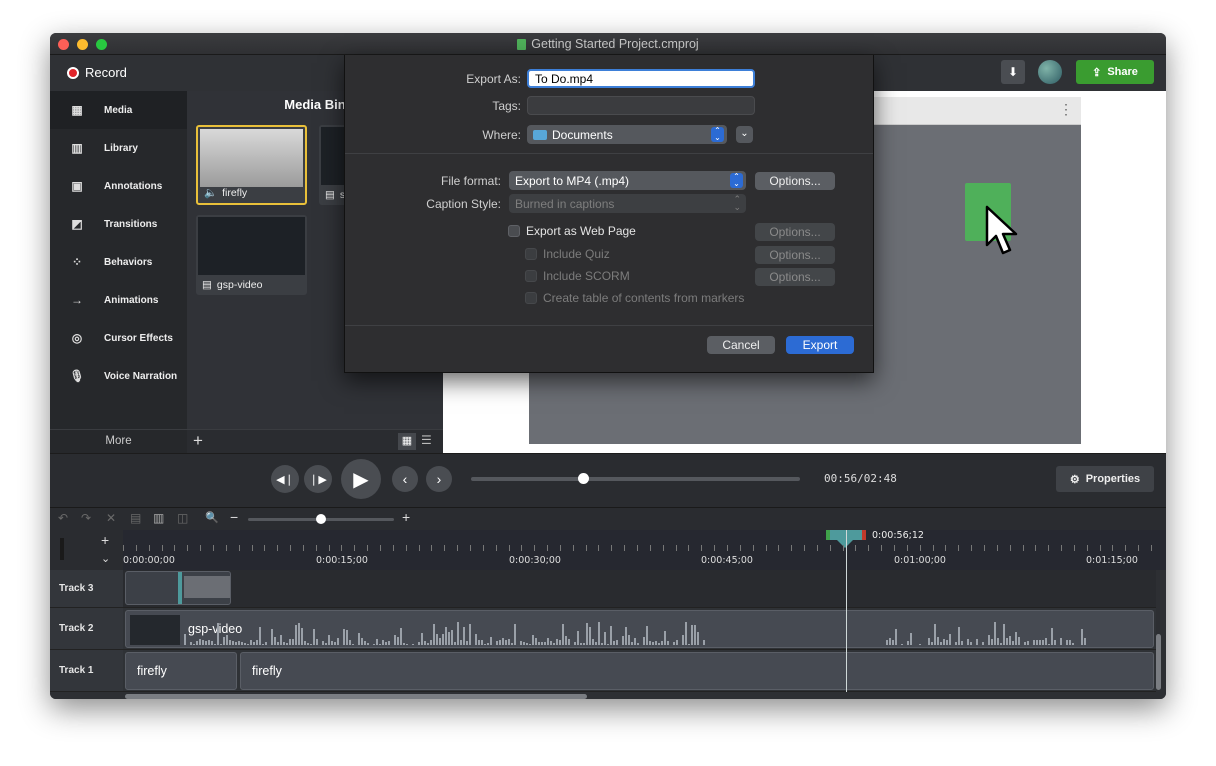 The image size is (1216, 766). I want to click on document-icon, so click(522, 44).